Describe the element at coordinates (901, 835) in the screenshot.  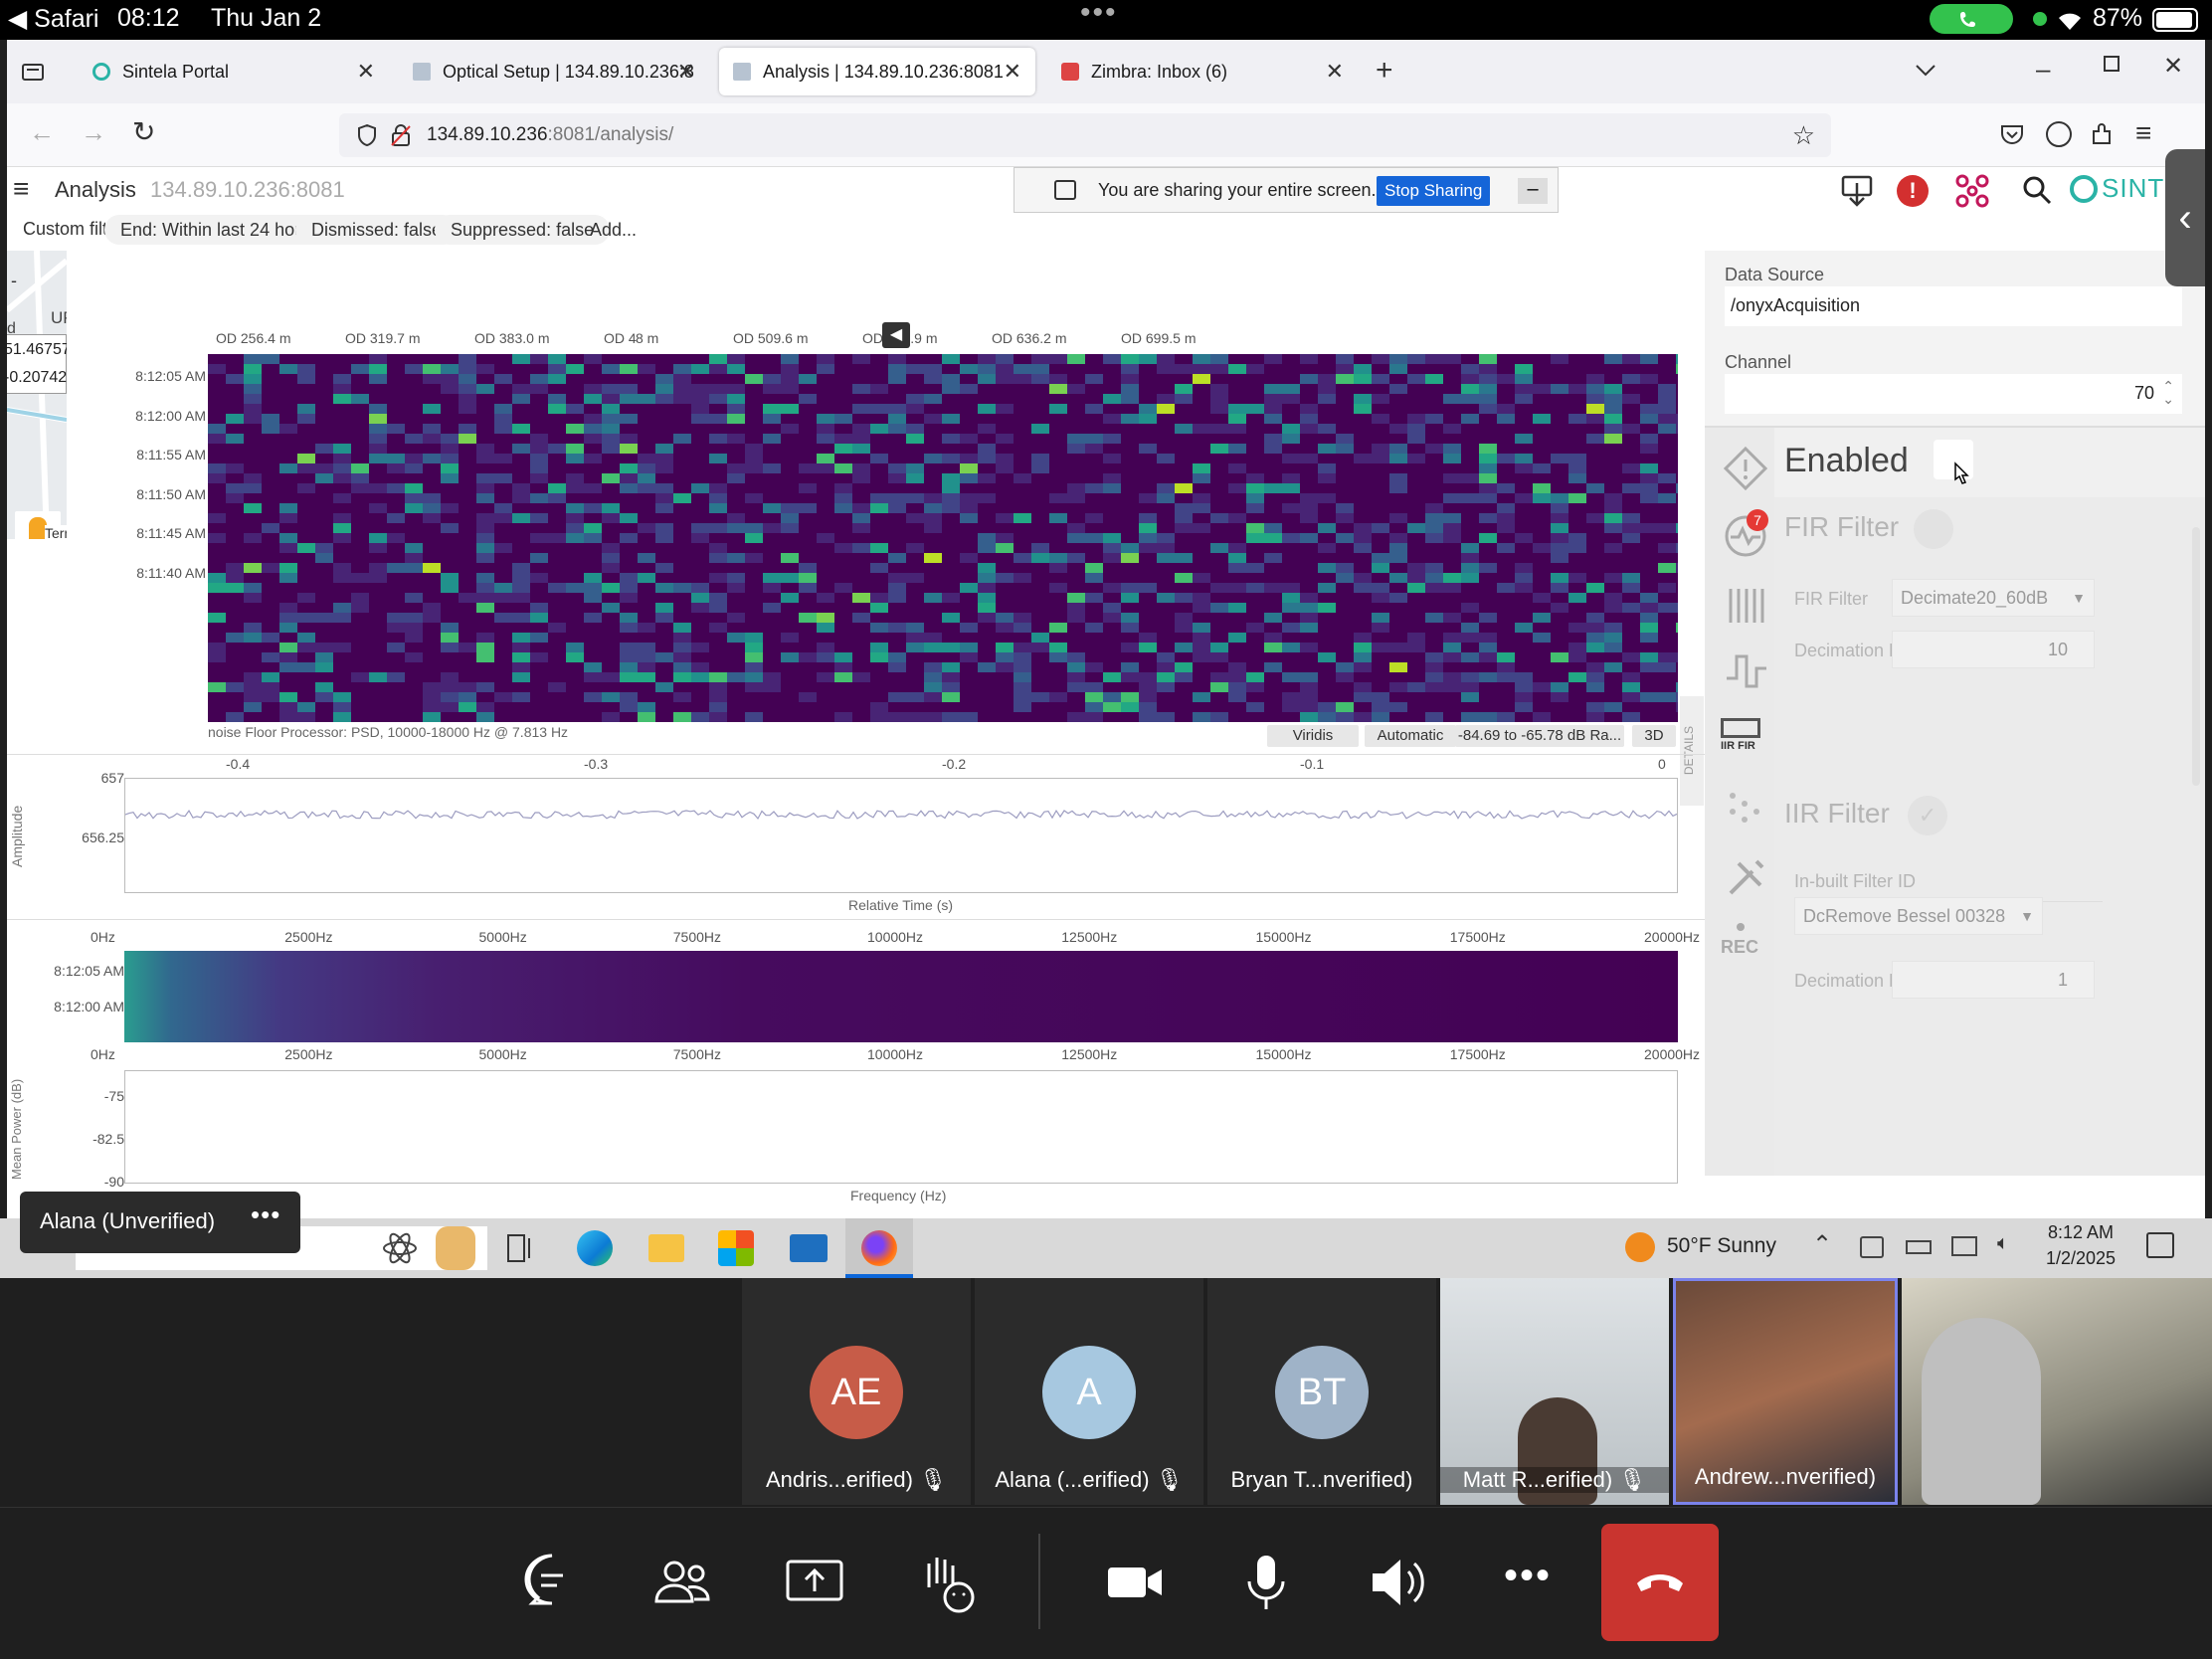
I see `amplitude-plot` at that location.